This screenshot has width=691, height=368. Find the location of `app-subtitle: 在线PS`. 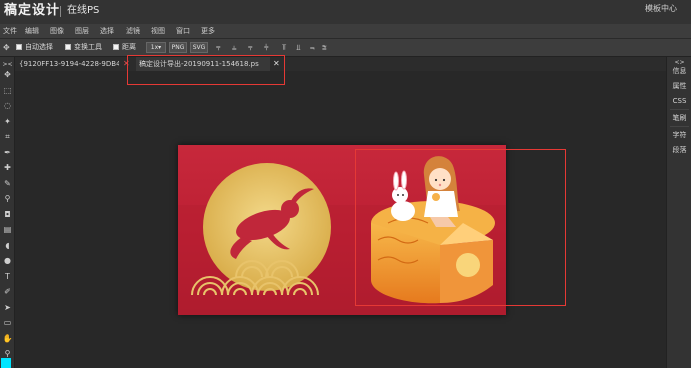

app-subtitle: 在线PS is located at coordinates (83, 10).